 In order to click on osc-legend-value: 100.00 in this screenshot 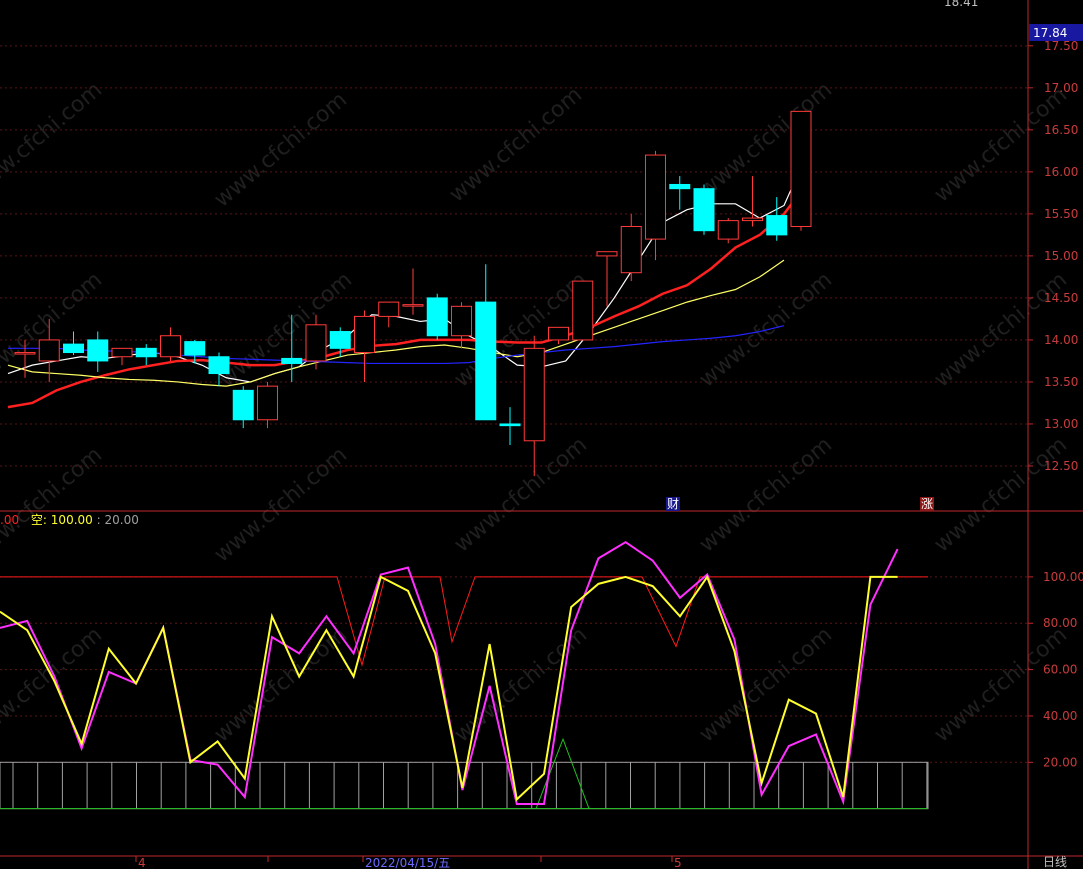, I will do `click(72, 520)`.